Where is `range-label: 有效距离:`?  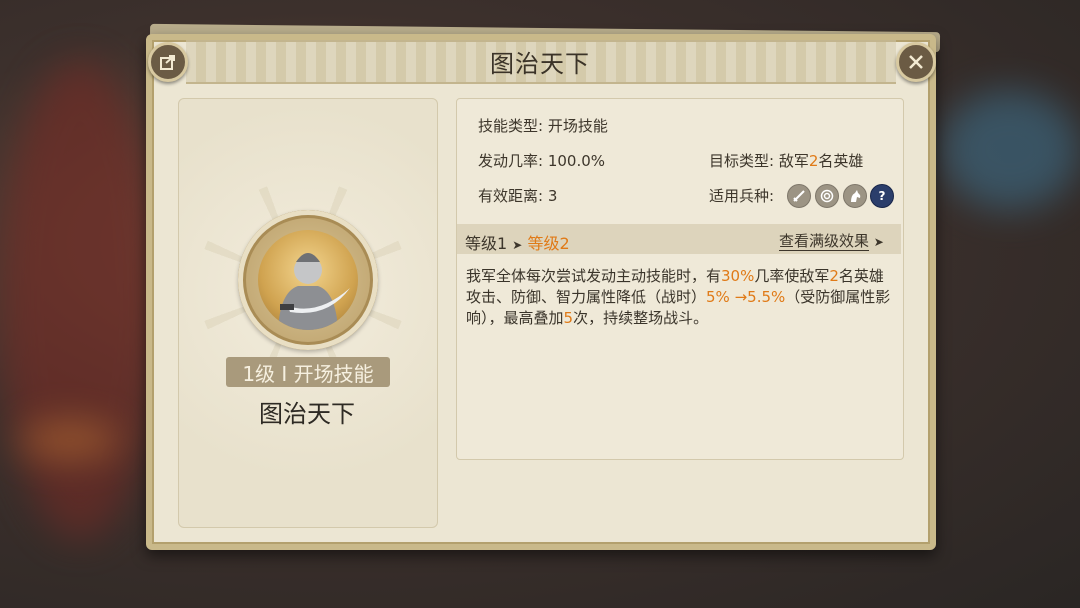
range-label: 有效距离: is located at coordinates (511, 196).